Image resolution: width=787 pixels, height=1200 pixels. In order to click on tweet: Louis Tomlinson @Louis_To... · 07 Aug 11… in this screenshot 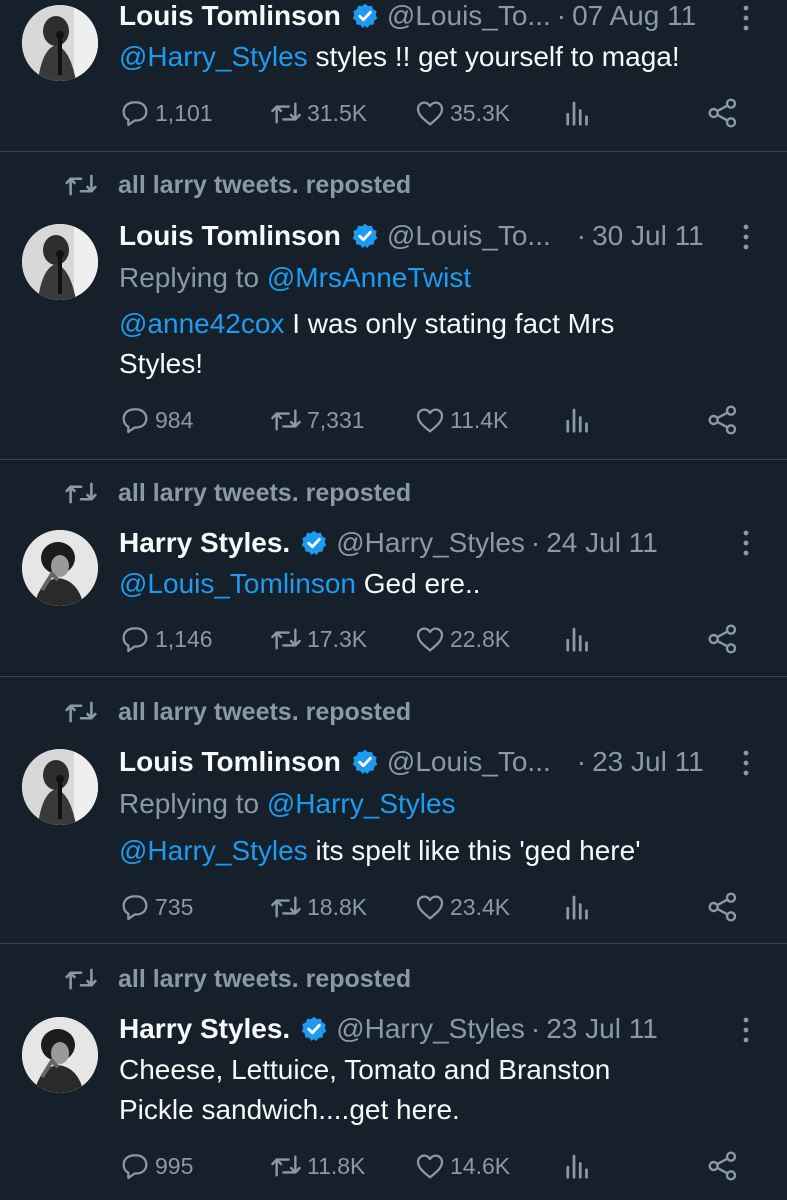, I will do `click(393, 76)`.